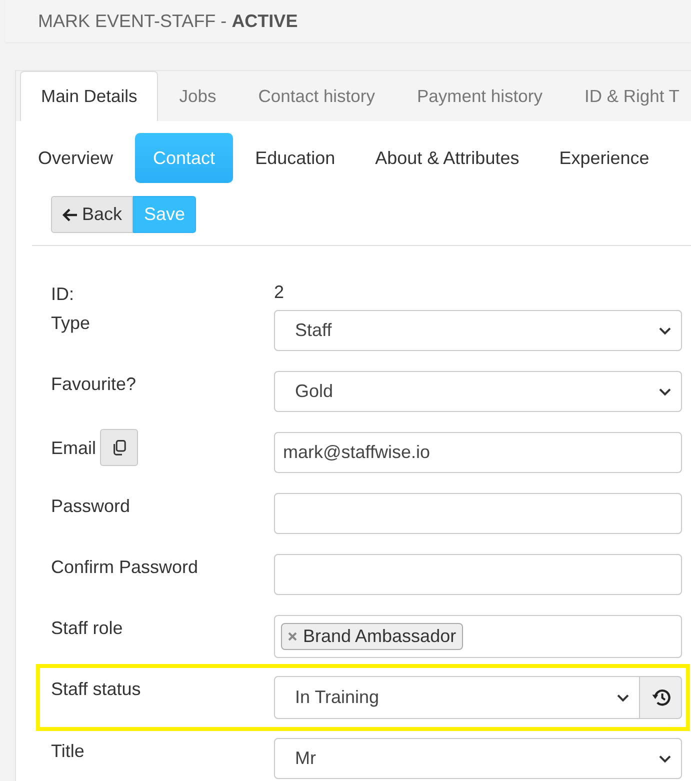 Image resolution: width=691 pixels, height=781 pixels. Describe the element at coordinates (292, 636) in the screenshot. I see `remove-icon` at that location.